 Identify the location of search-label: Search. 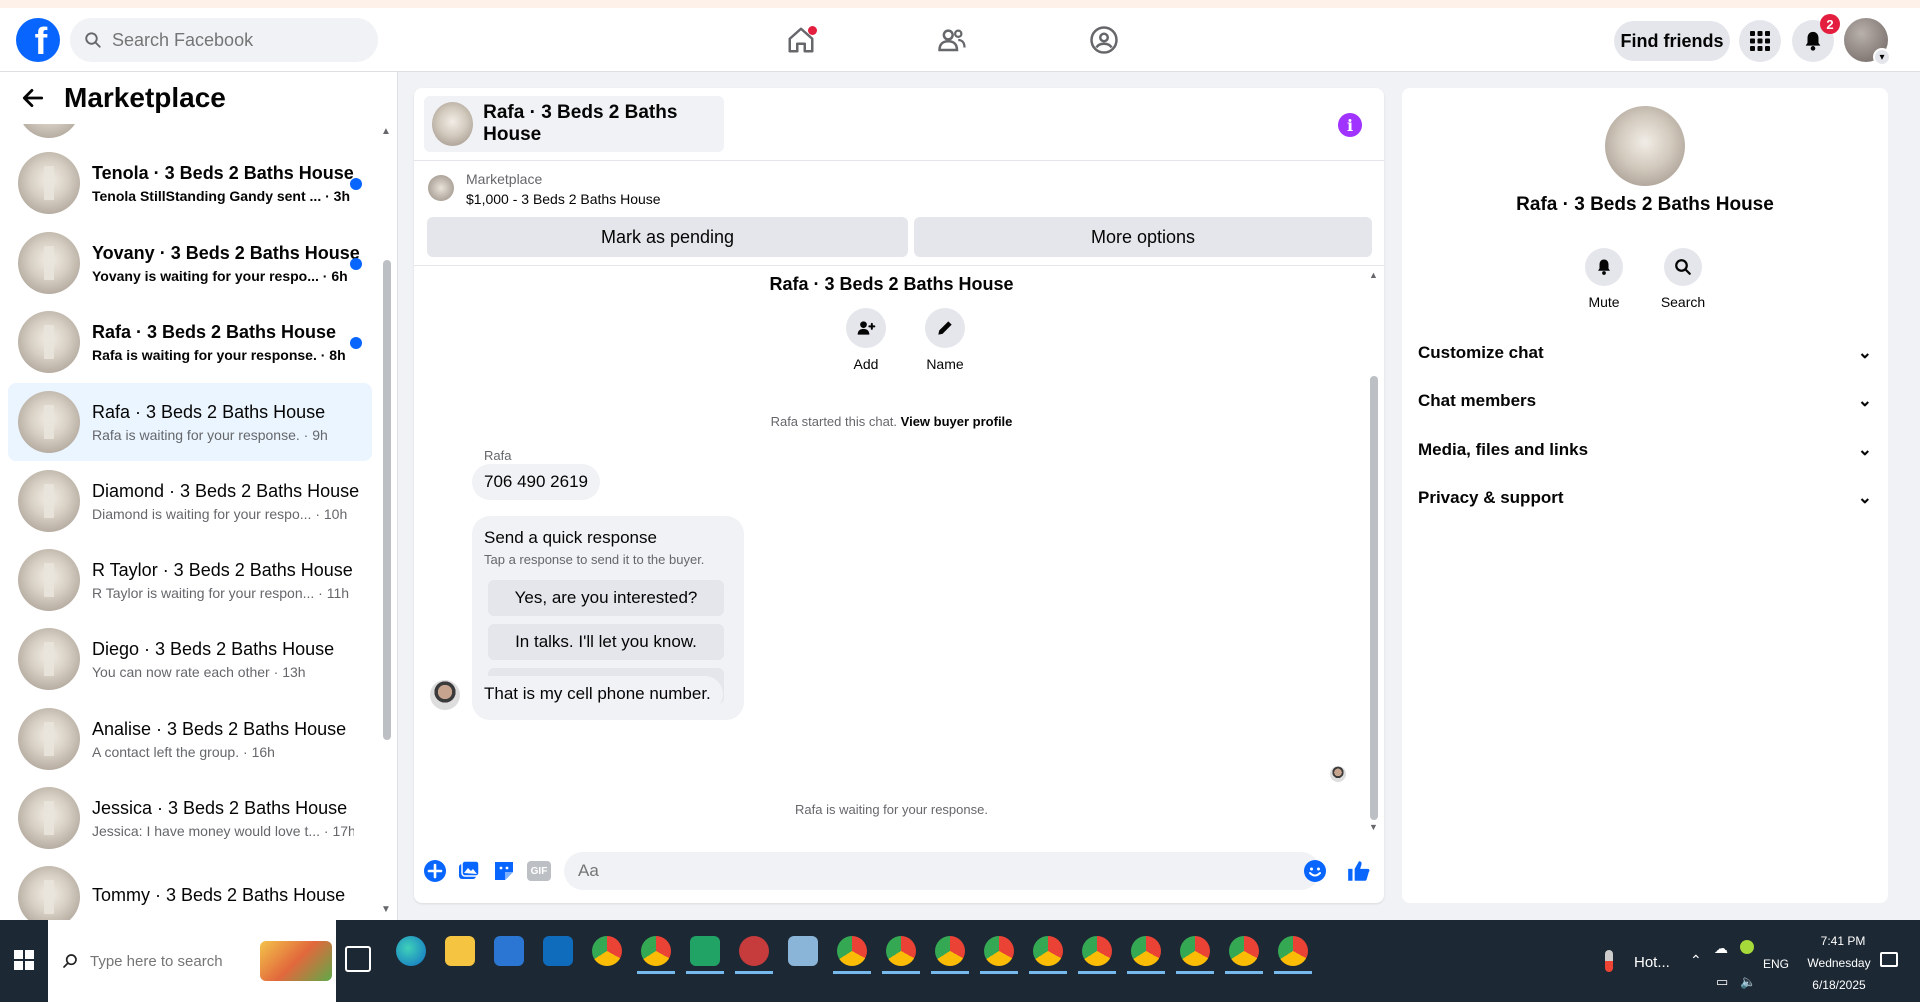
(1683, 302).